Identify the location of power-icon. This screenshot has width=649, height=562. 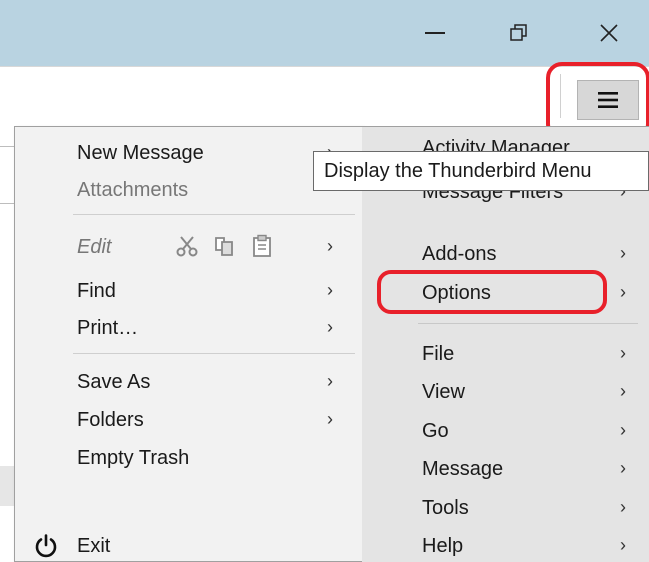
(46, 546).